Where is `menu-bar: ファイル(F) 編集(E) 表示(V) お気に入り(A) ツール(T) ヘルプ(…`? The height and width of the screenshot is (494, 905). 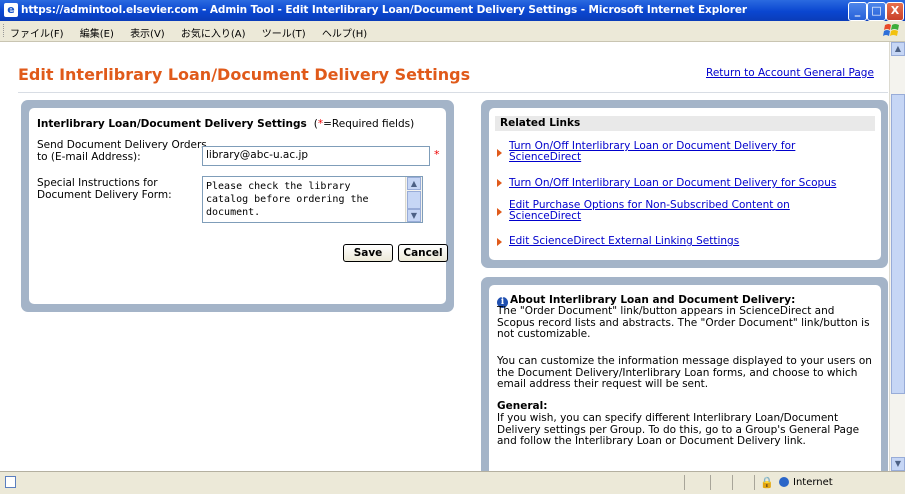
menu-bar: ファイル(F) 編集(E) 表示(V) お気に入り(A) ツール(T) ヘルプ(… is located at coordinates (452, 31).